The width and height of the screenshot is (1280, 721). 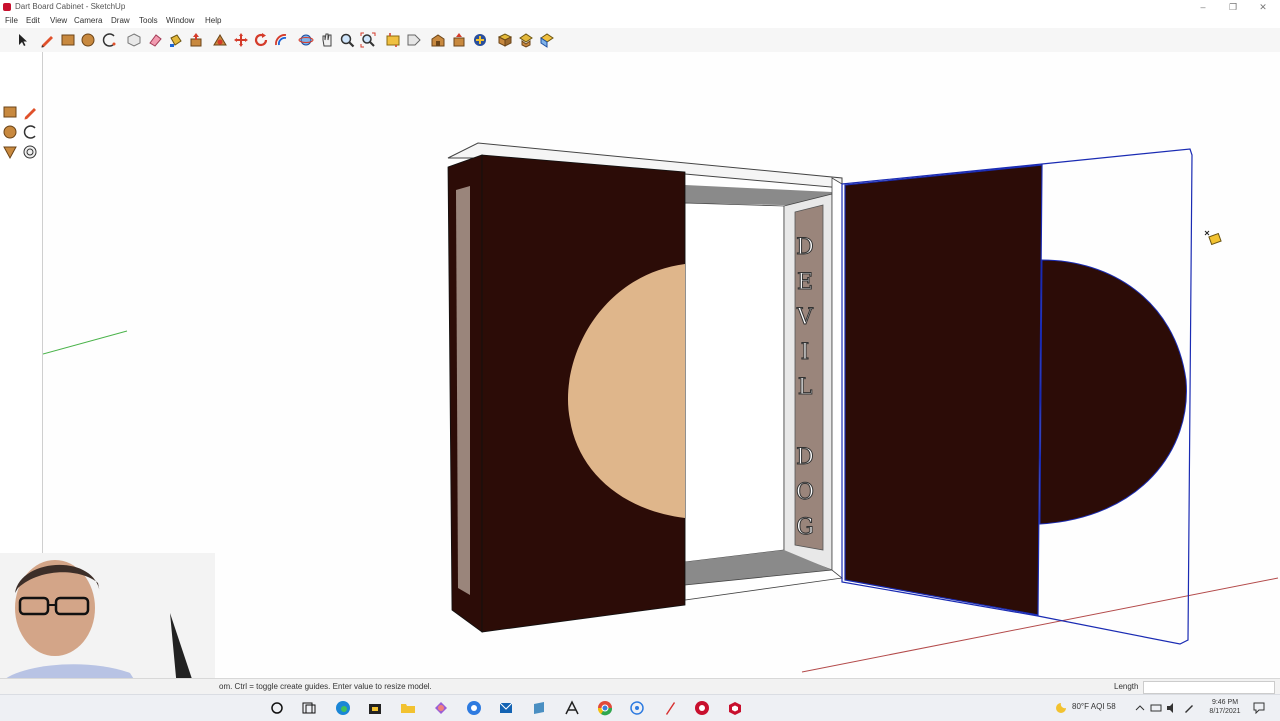 What do you see at coordinates (1094, 706) in the screenshot?
I see `weather-text: 80°F AQI 58` at bounding box center [1094, 706].